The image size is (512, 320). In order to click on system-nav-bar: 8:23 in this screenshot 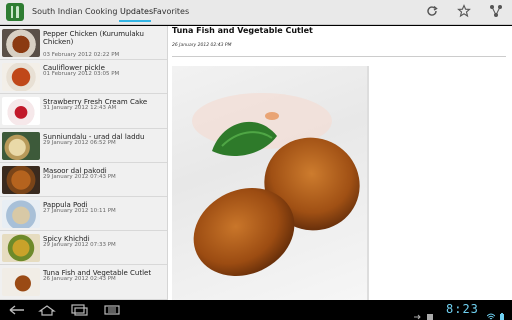, I will do `click(256, 310)`.